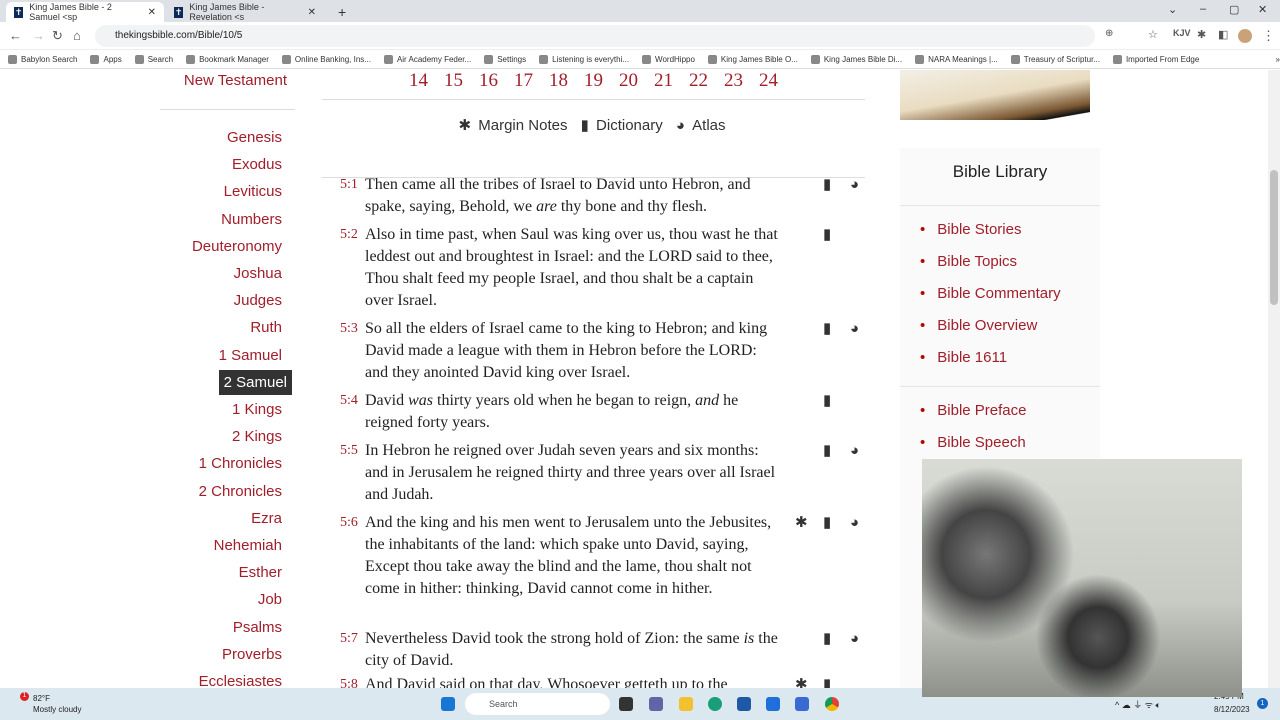  Describe the element at coordinates (349, 451) in the screenshot. I see `verse-number: 5:5` at that location.